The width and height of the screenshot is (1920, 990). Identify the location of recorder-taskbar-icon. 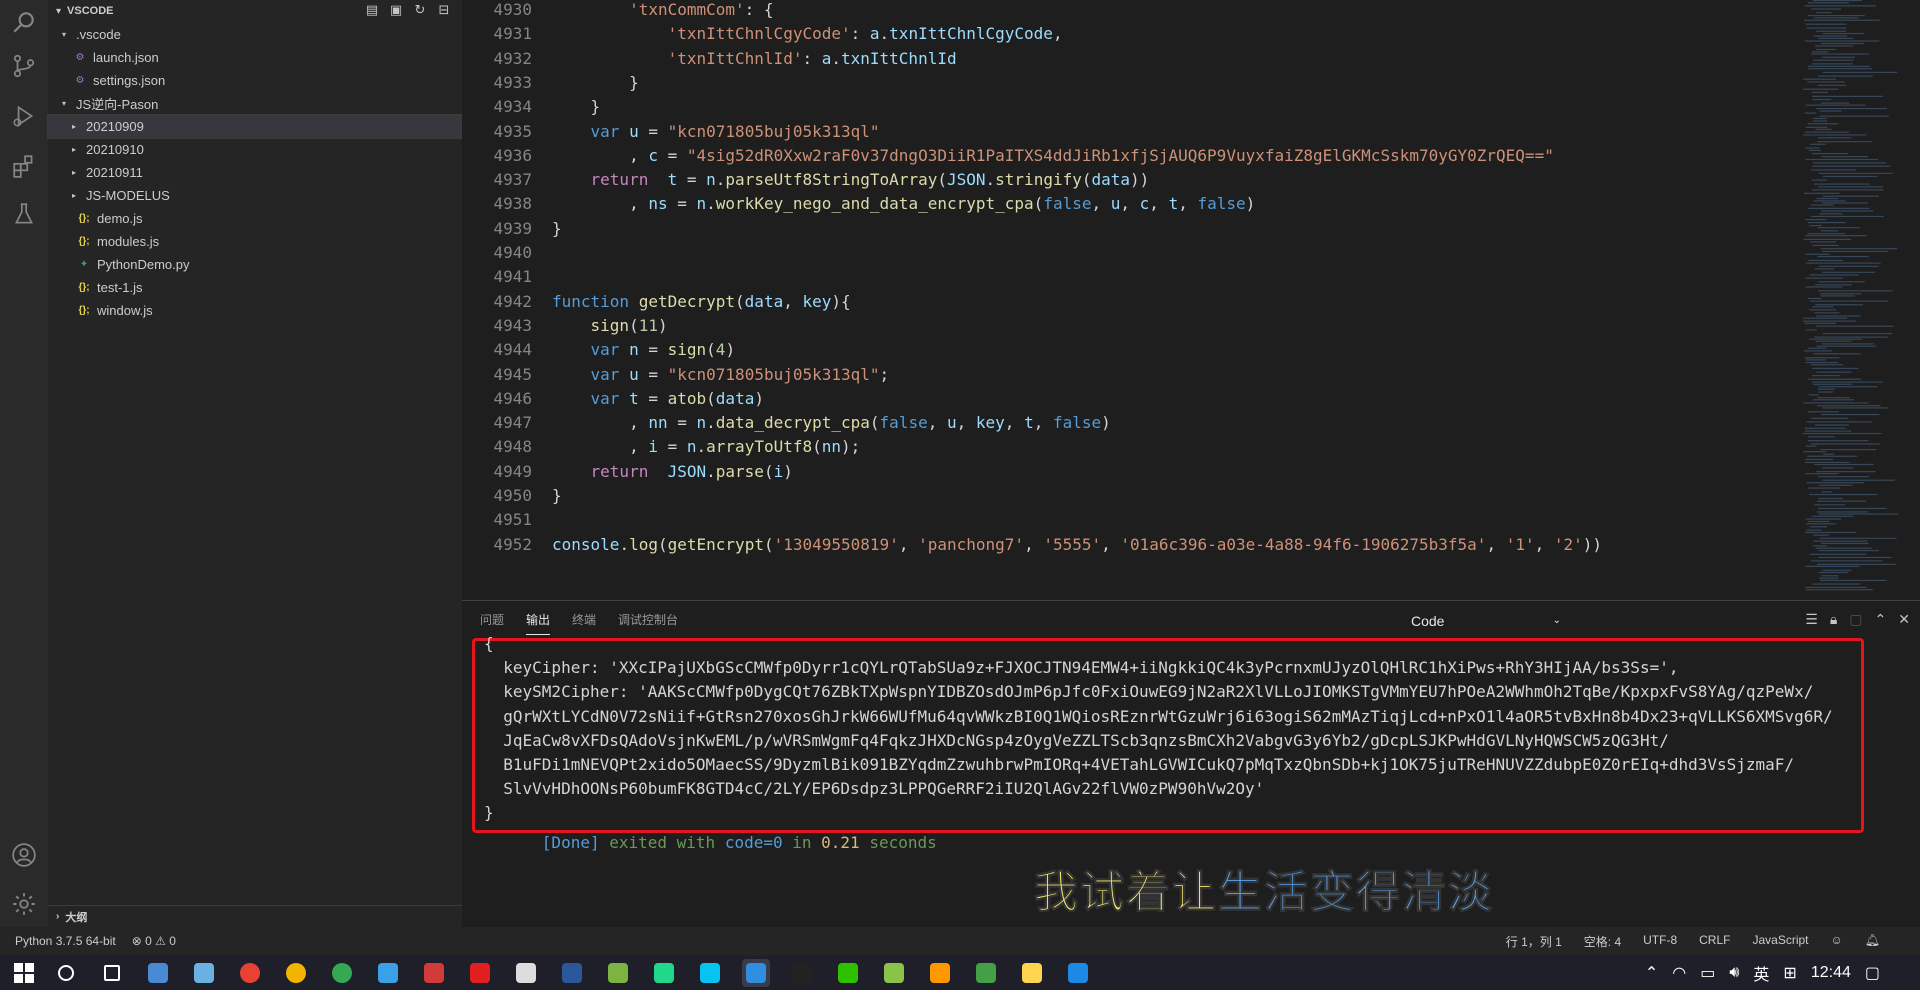
(480, 973).